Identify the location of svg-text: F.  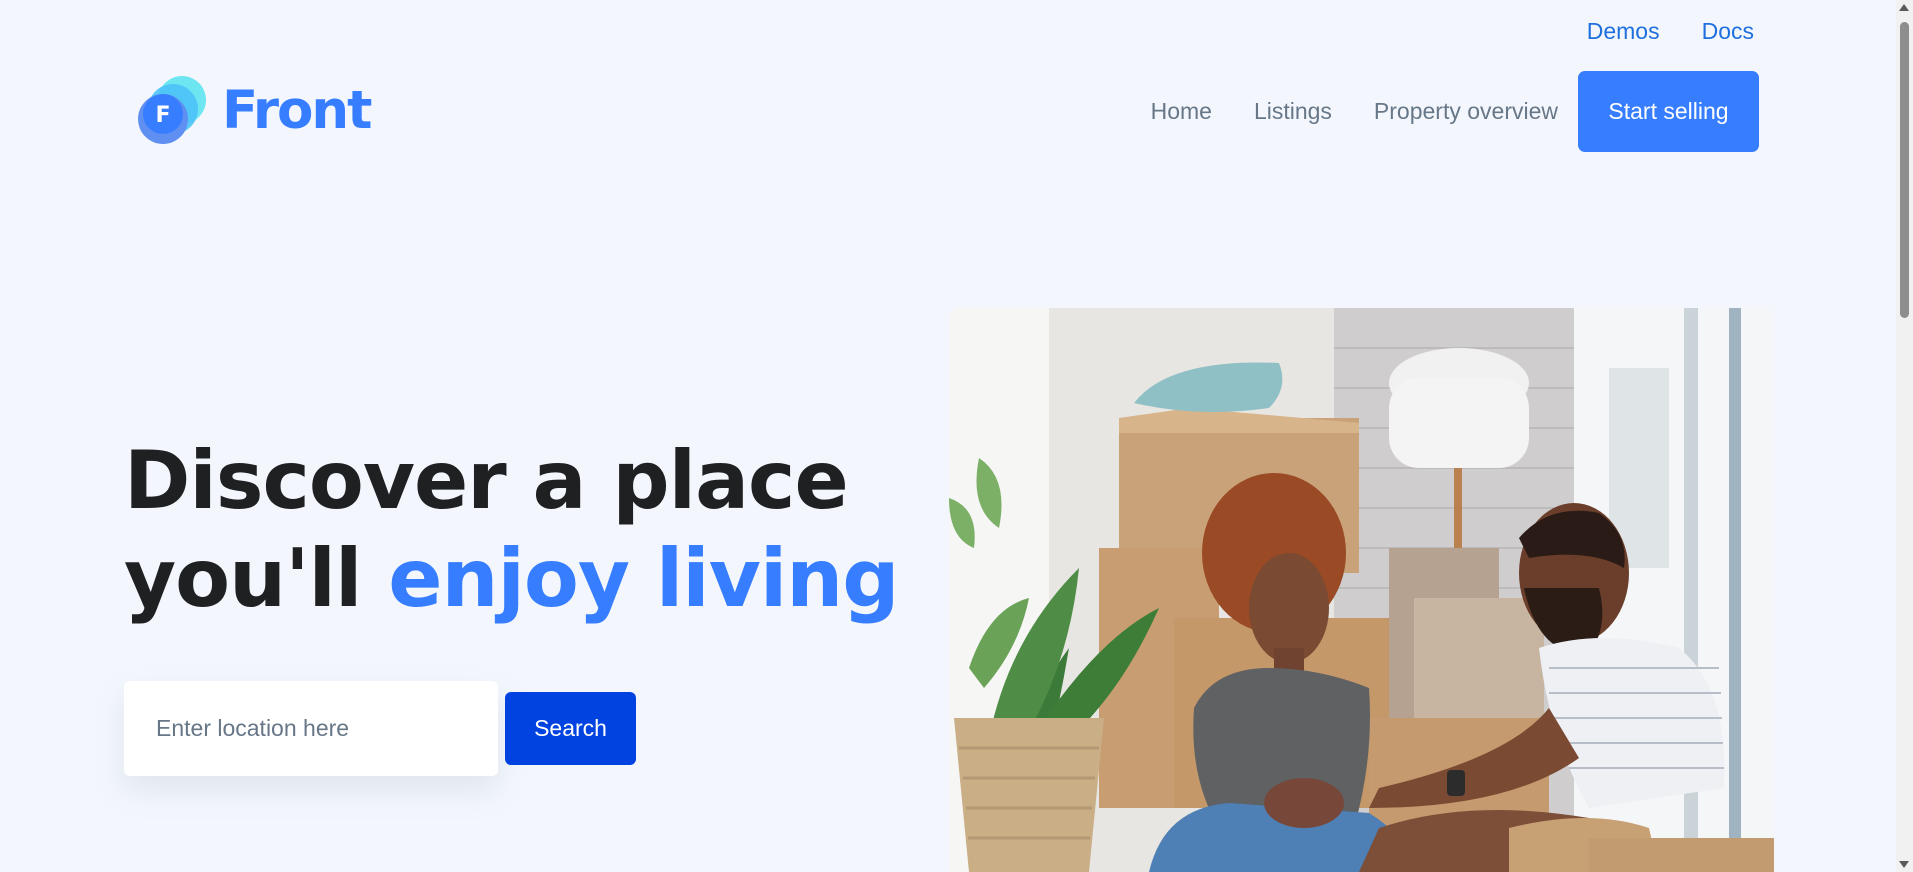
(162, 115).